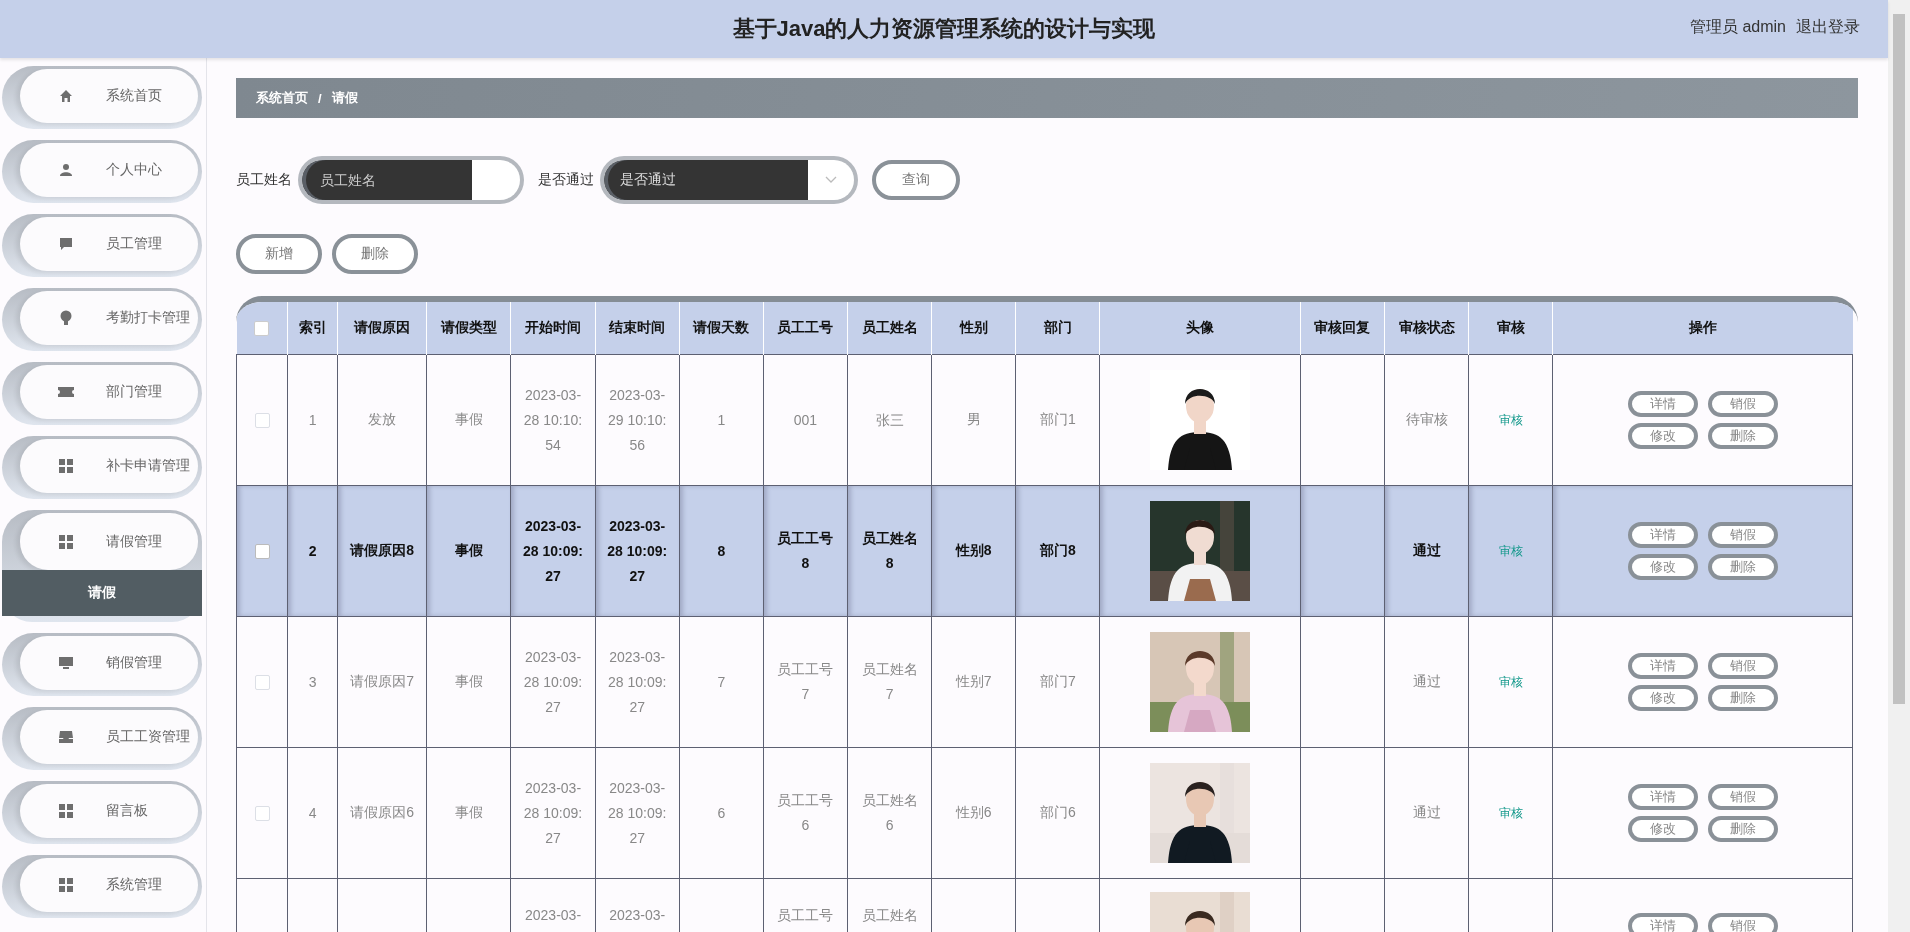 The height and width of the screenshot is (932, 1910). I want to click on select-field: 是否通过, so click(729, 180).